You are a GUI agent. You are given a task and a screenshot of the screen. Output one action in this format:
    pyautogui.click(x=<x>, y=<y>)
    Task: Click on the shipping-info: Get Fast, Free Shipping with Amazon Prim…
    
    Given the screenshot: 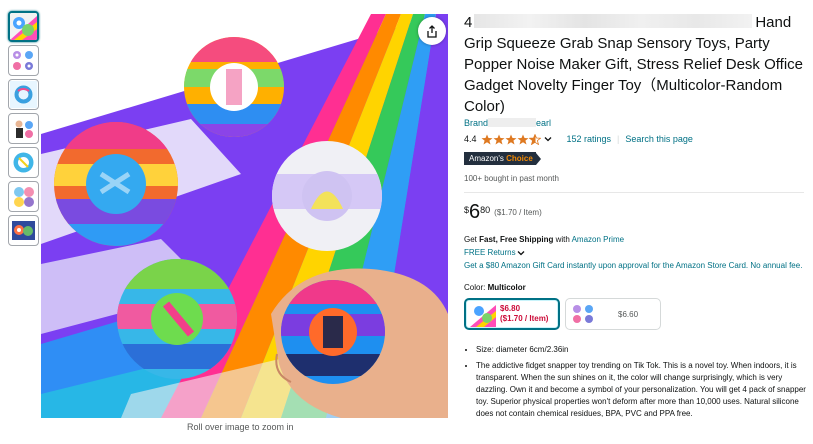 What is the action you would take?
    pyautogui.click(x=635, y=240)
    